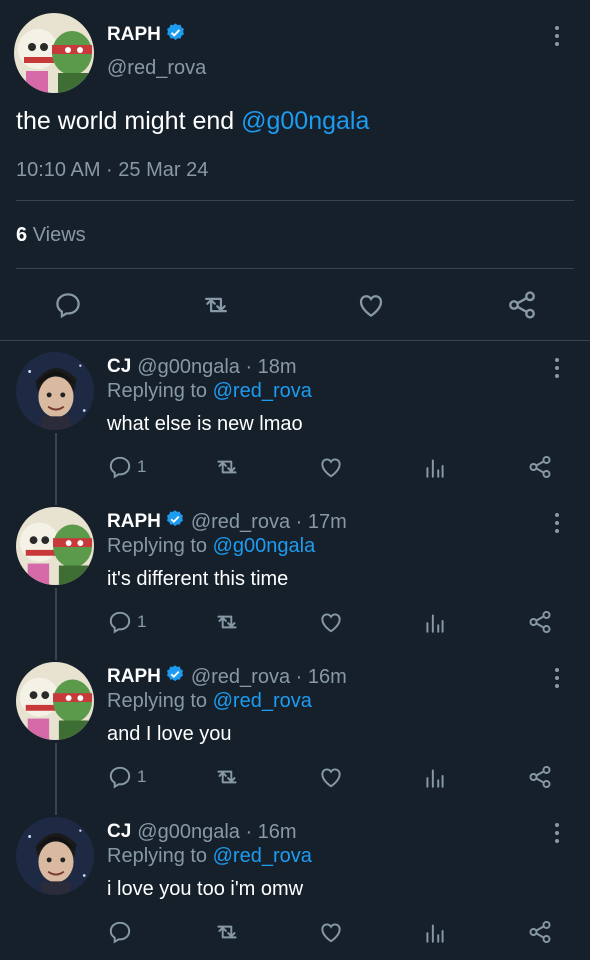 The image size is (590, 960). I want to click on reply-text: it's different this time, so click(198, 579).